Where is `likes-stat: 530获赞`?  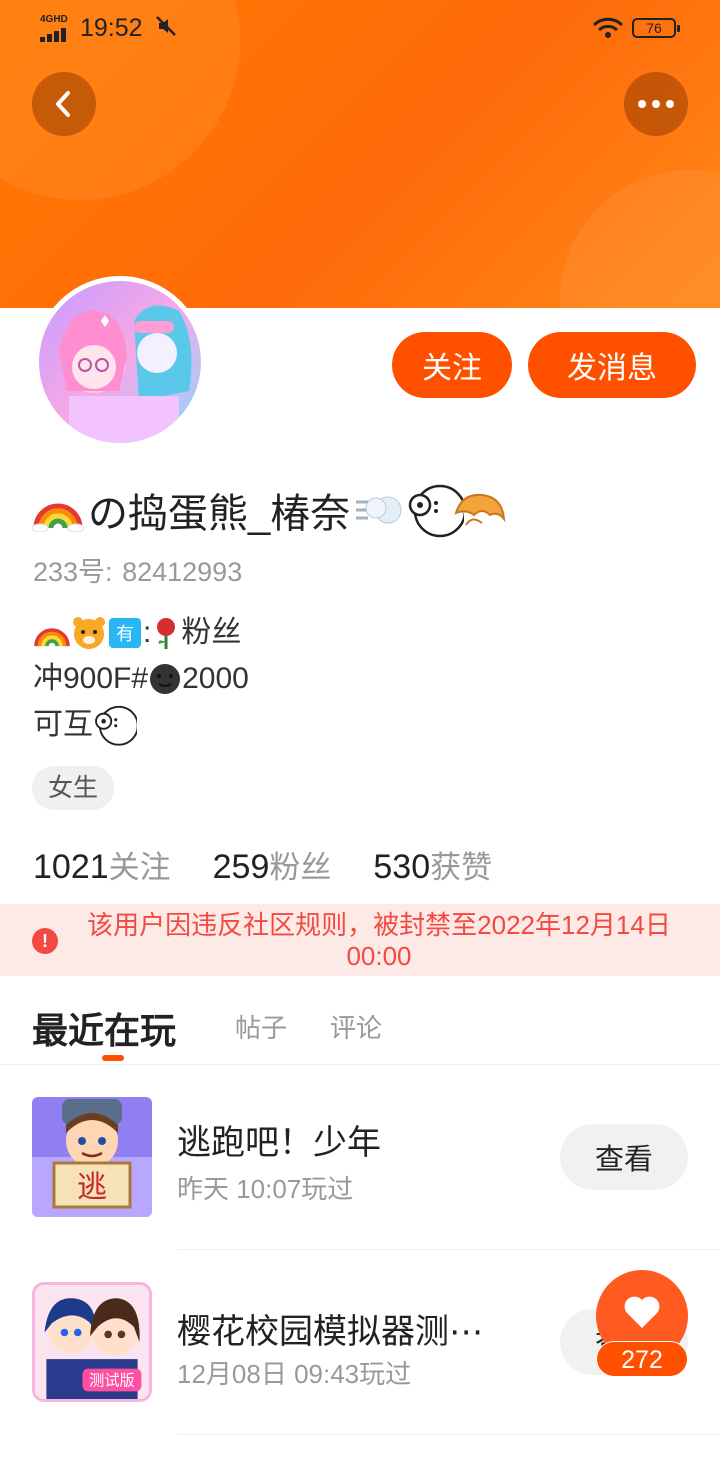
likes-stat: 530获赞 is located at coordinates (432, 864).